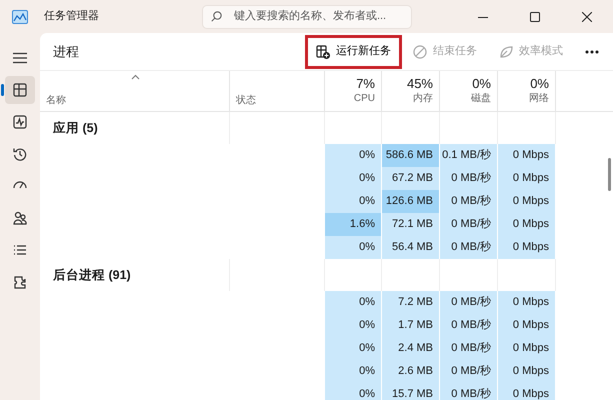 Image resolution: width=613 pixels, height=400 pixels. I want to click on search-icon, so click(216, 16).